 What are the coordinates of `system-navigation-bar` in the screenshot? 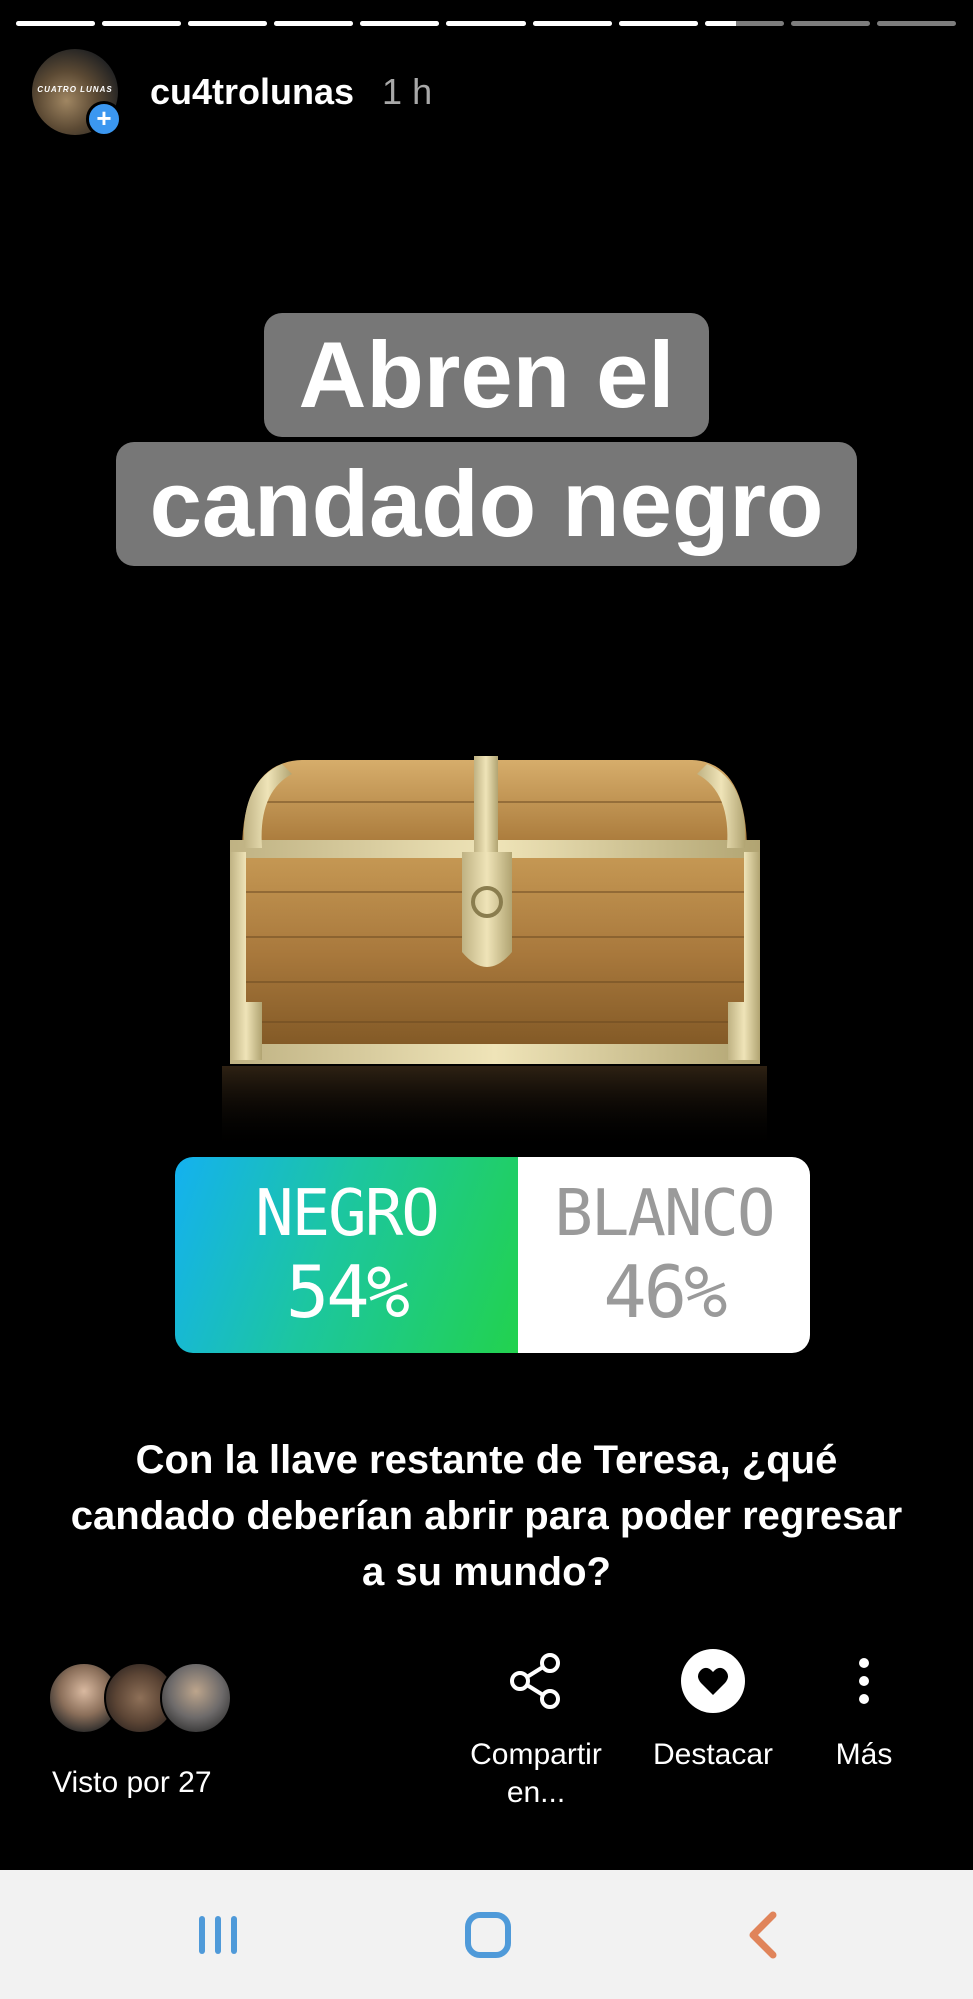 It's located at (486, 1934).